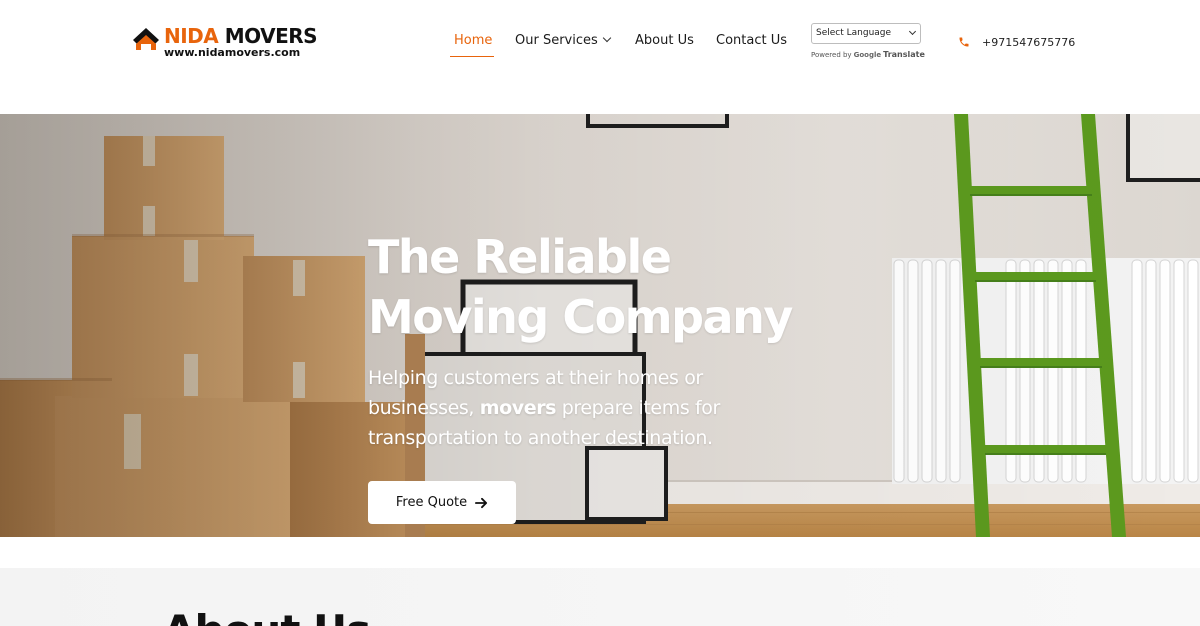 Image resolution: width=1200 pixels, height=626 pixels. I want to click on phone-icon, so click(964, 42).